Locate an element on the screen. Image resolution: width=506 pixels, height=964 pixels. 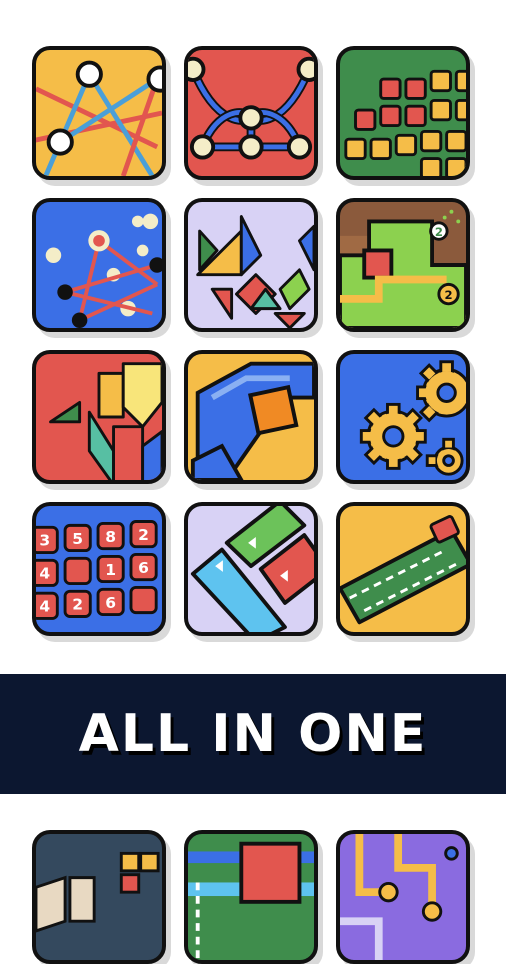
shape-fit-icon is located at coordinates (105, 421).